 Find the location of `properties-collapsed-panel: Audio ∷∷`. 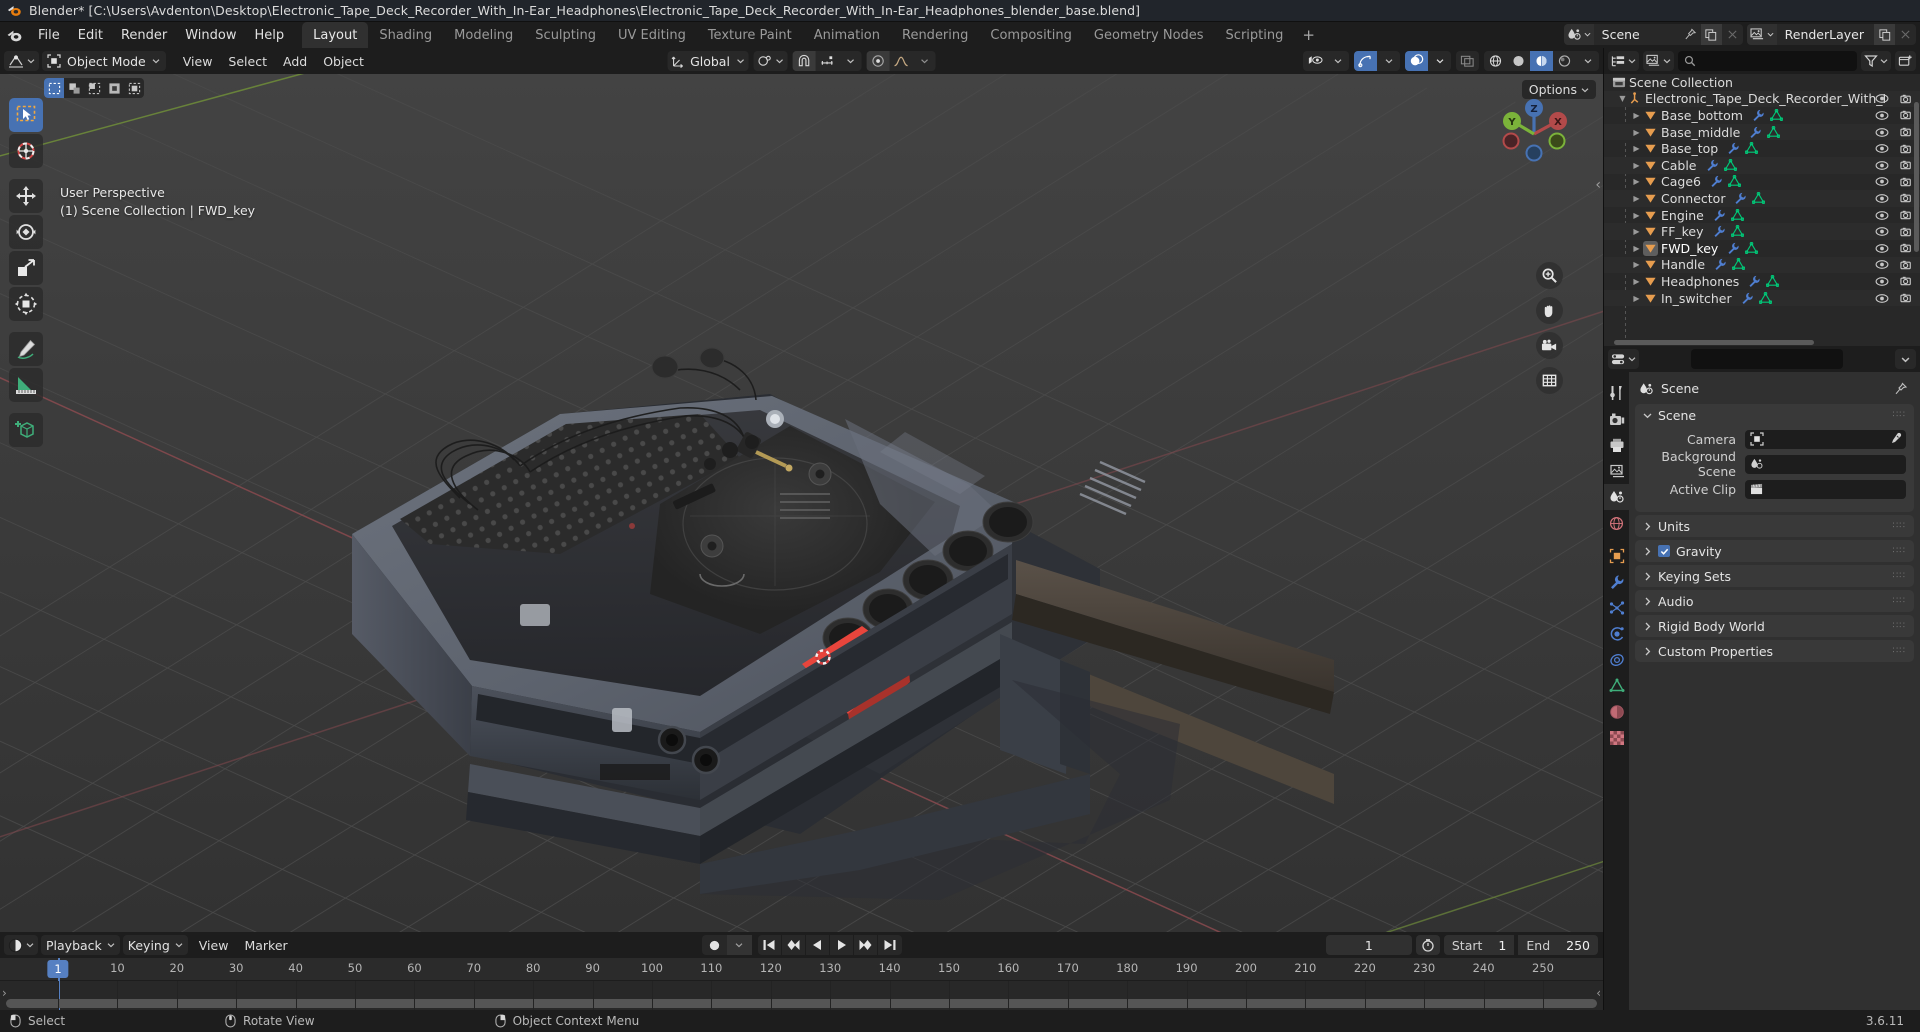

properties-collapsed-panel: Audio ∷∷ is located at coordinates (1774, 601).